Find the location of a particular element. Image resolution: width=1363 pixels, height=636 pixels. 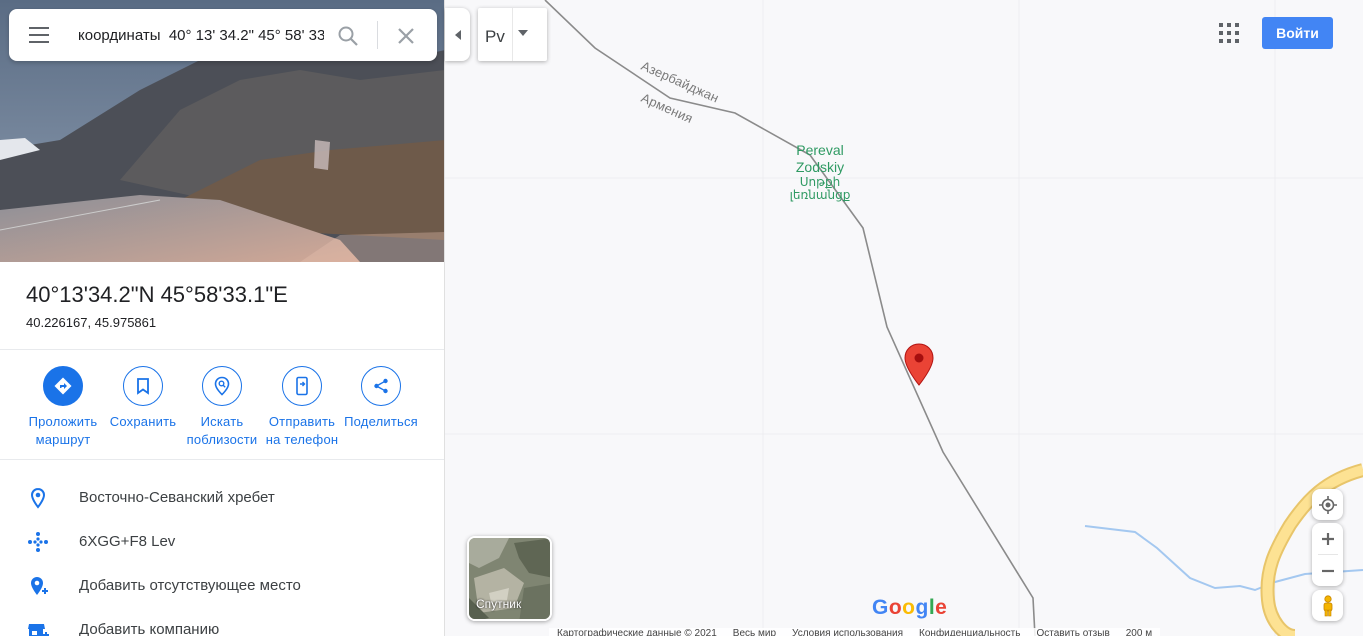

add-business-icon is located at coordinates (38, 630).